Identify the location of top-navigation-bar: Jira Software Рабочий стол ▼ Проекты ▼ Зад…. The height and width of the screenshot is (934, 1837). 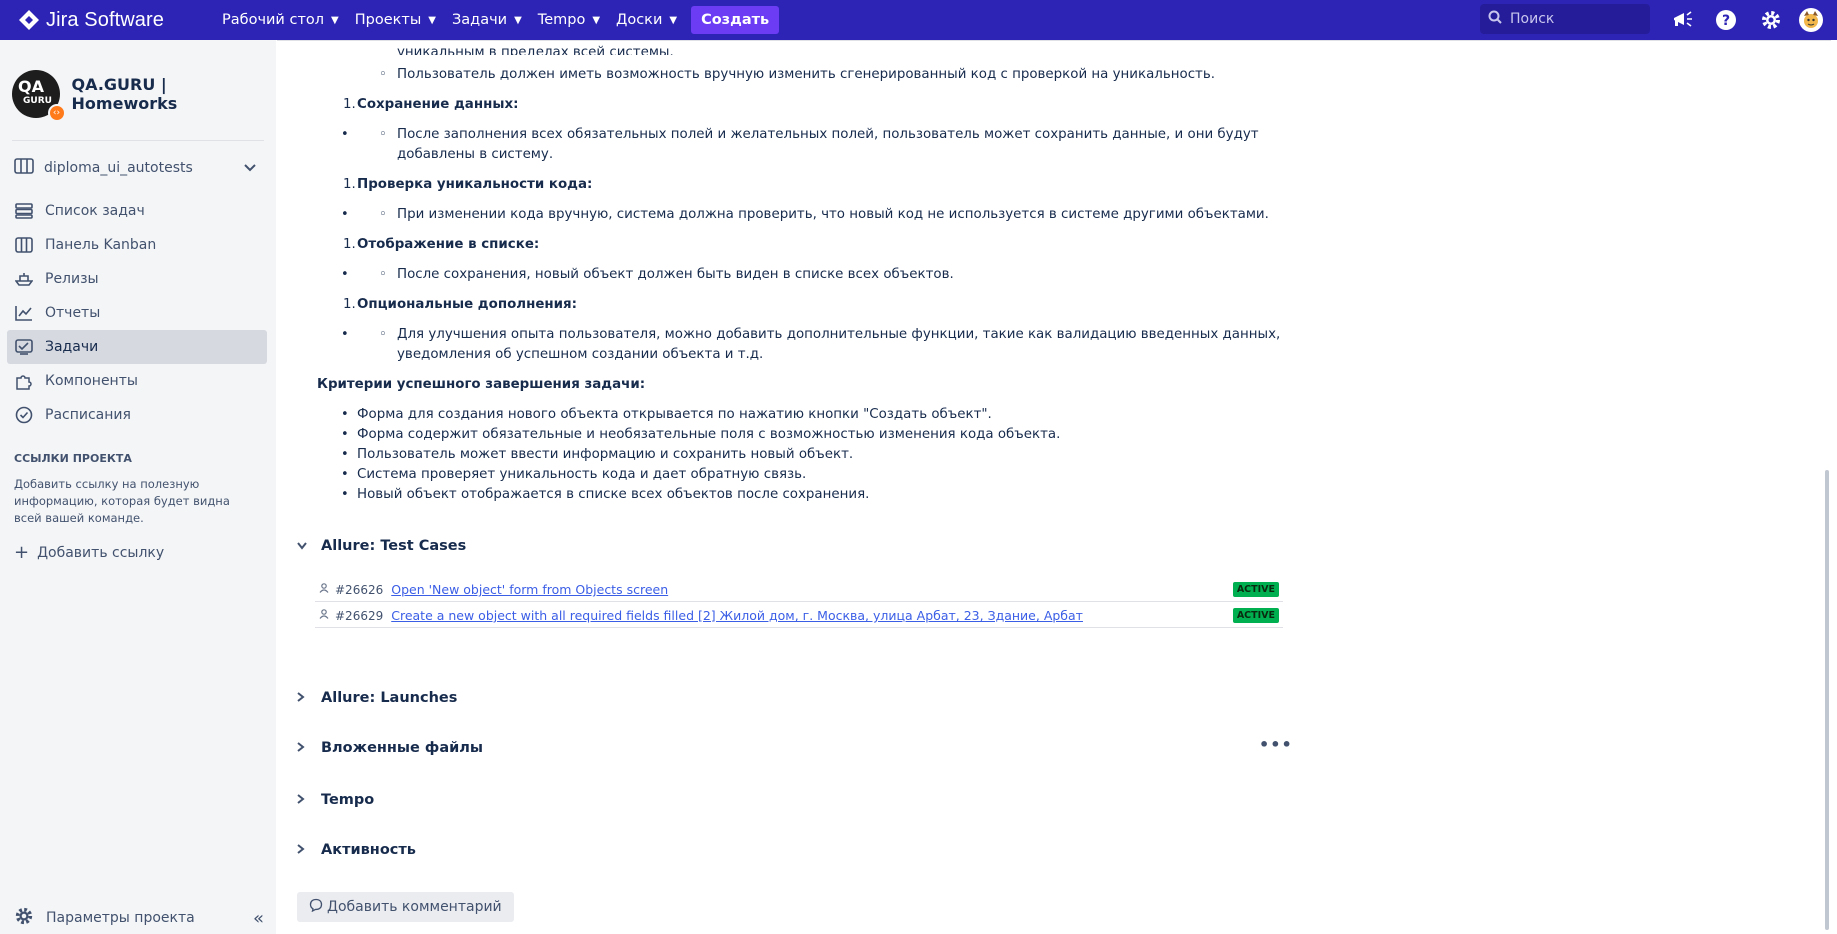
(918, 20).